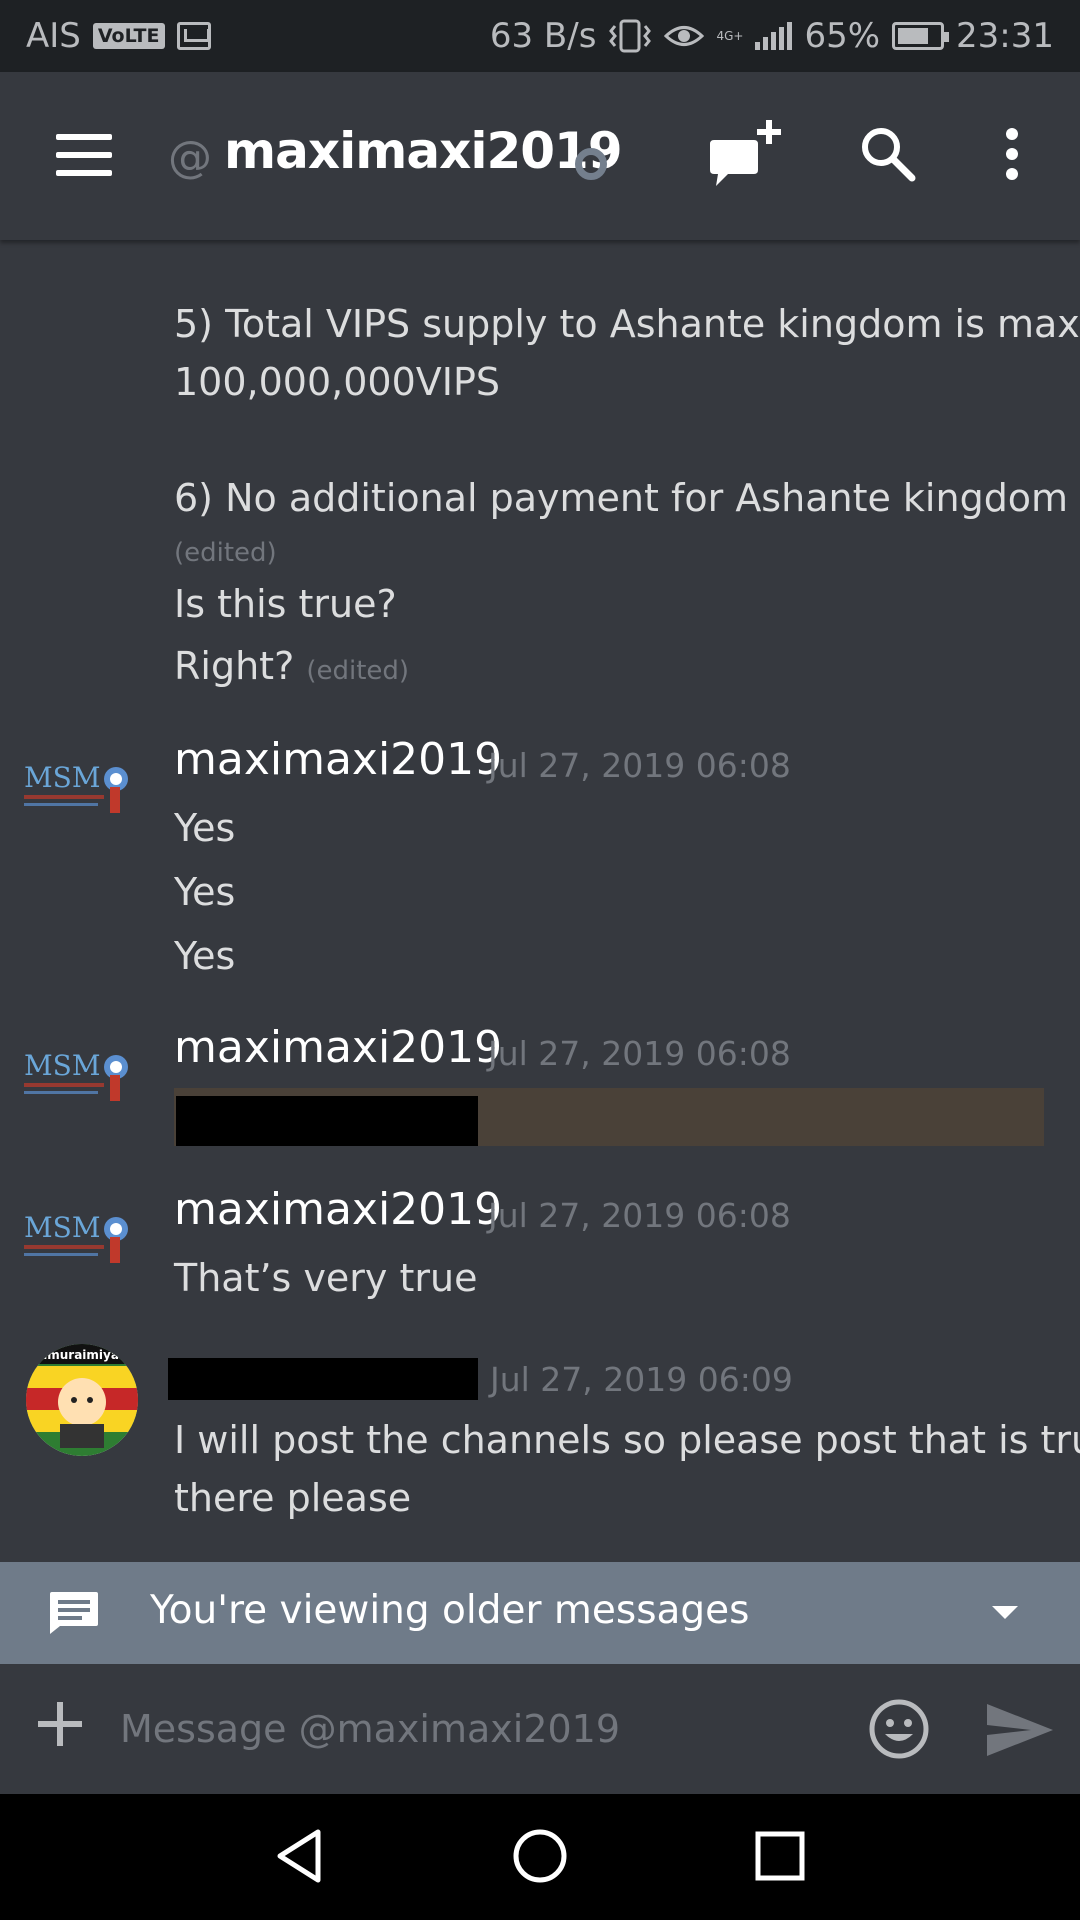 This screenshot has width=1080, height=1920. I want to click on status-bar: AIS VoLTE 63 B/s 4G+ 65% 23:31, so click(540, 36).